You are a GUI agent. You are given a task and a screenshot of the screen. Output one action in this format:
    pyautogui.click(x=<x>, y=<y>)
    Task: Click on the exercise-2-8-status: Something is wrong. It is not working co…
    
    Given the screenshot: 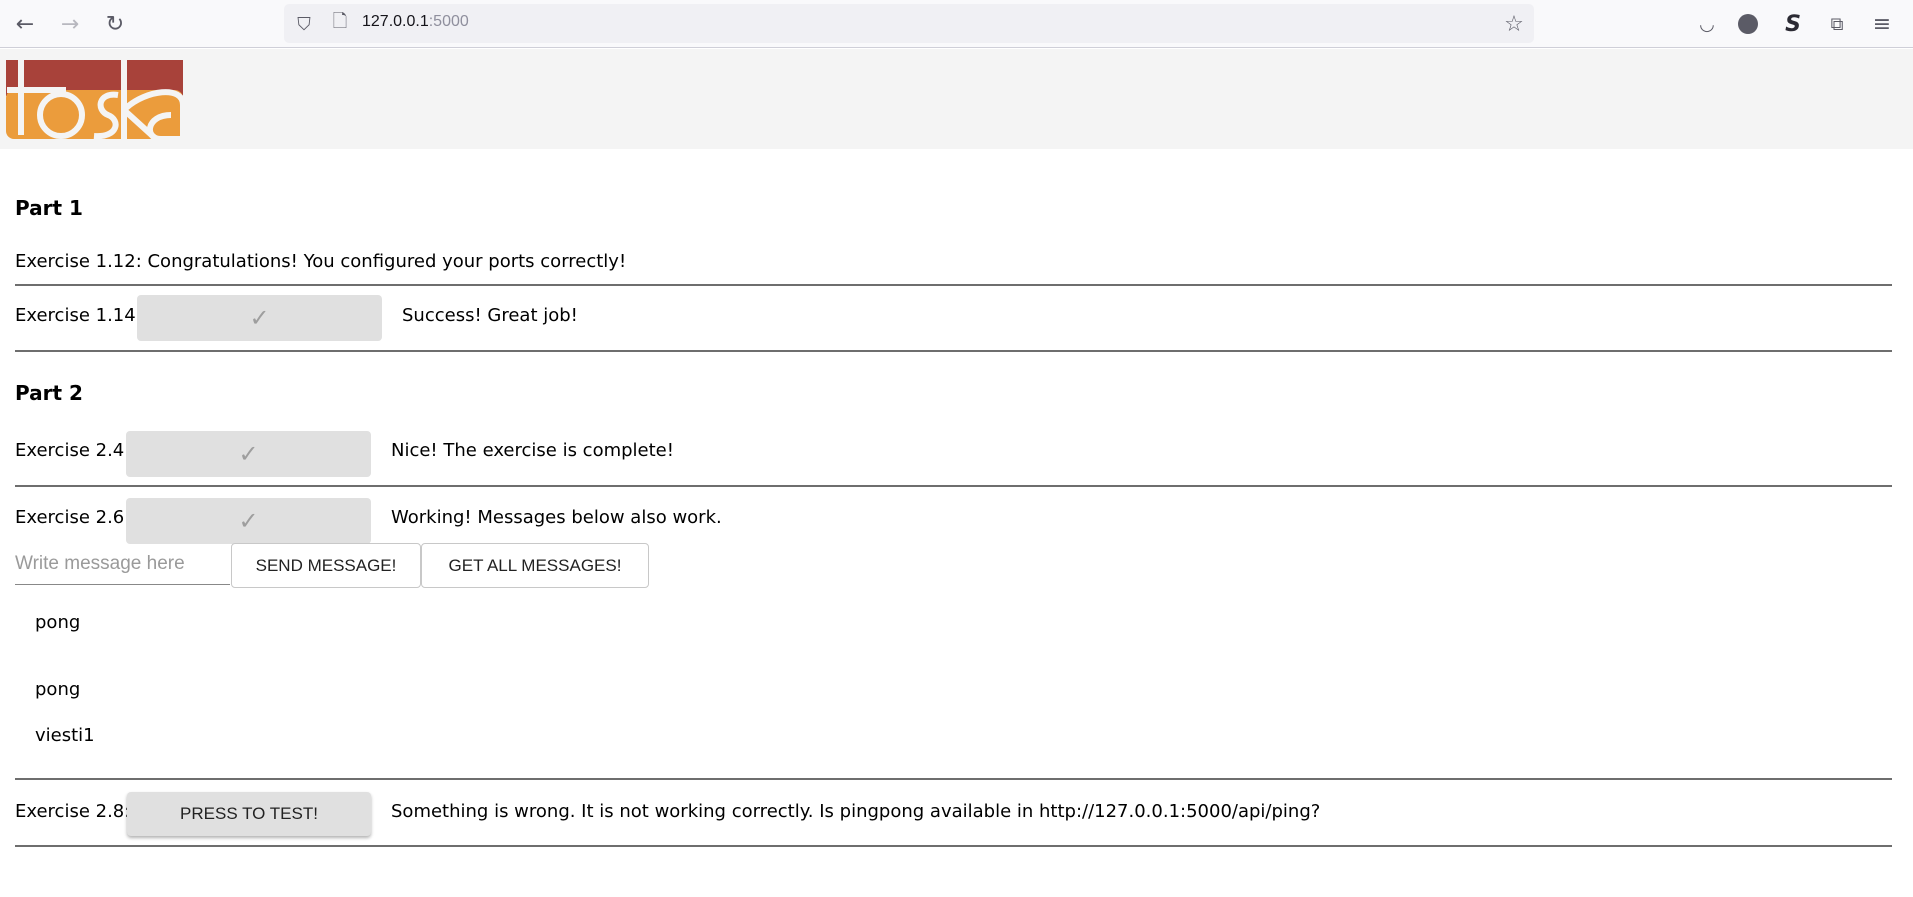 What is the action you would take?
    pyautogui.click(x=856, y=811)
    